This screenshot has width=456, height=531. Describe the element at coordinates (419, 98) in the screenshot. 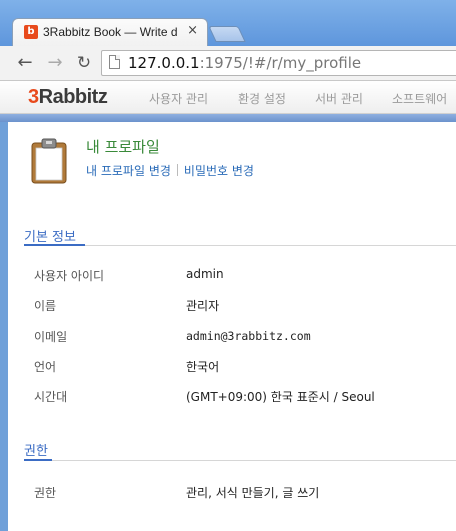

I see `menu-software: 소프트웨어` at that location.